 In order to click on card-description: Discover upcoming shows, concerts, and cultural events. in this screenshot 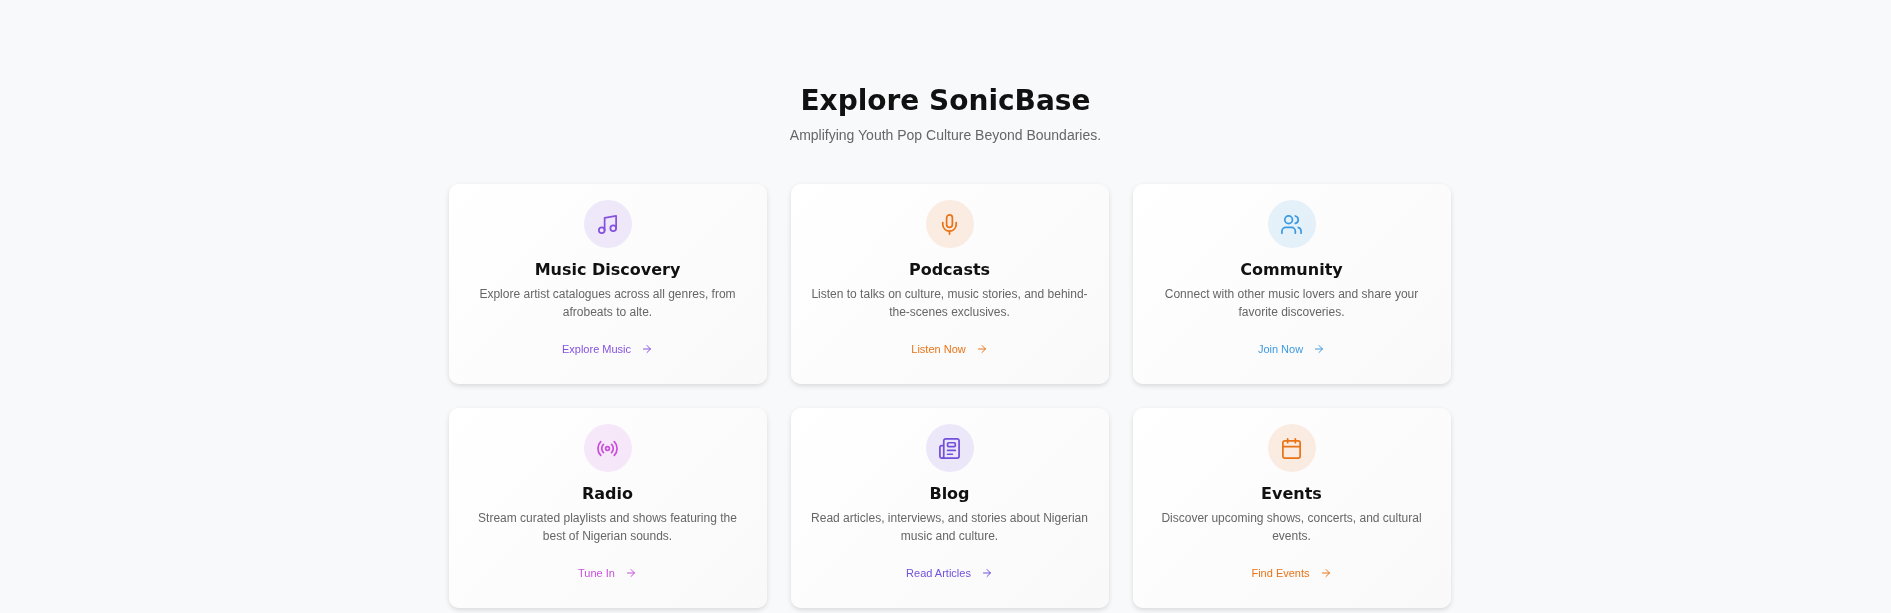, I will do `click(1291, 527)`.